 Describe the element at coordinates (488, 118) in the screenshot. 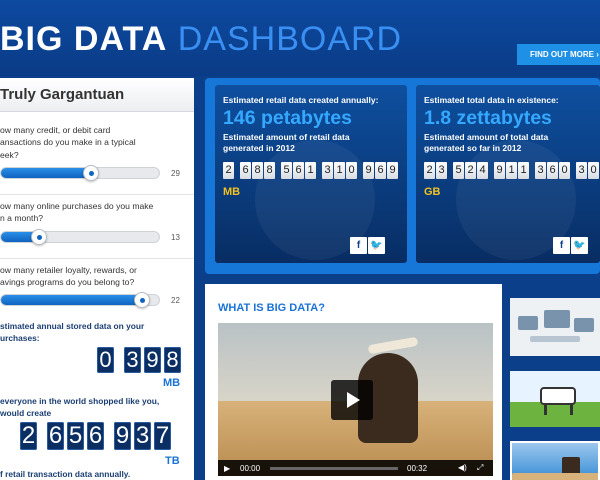

I see `card-value: 1.8 zettabytes` at that location.